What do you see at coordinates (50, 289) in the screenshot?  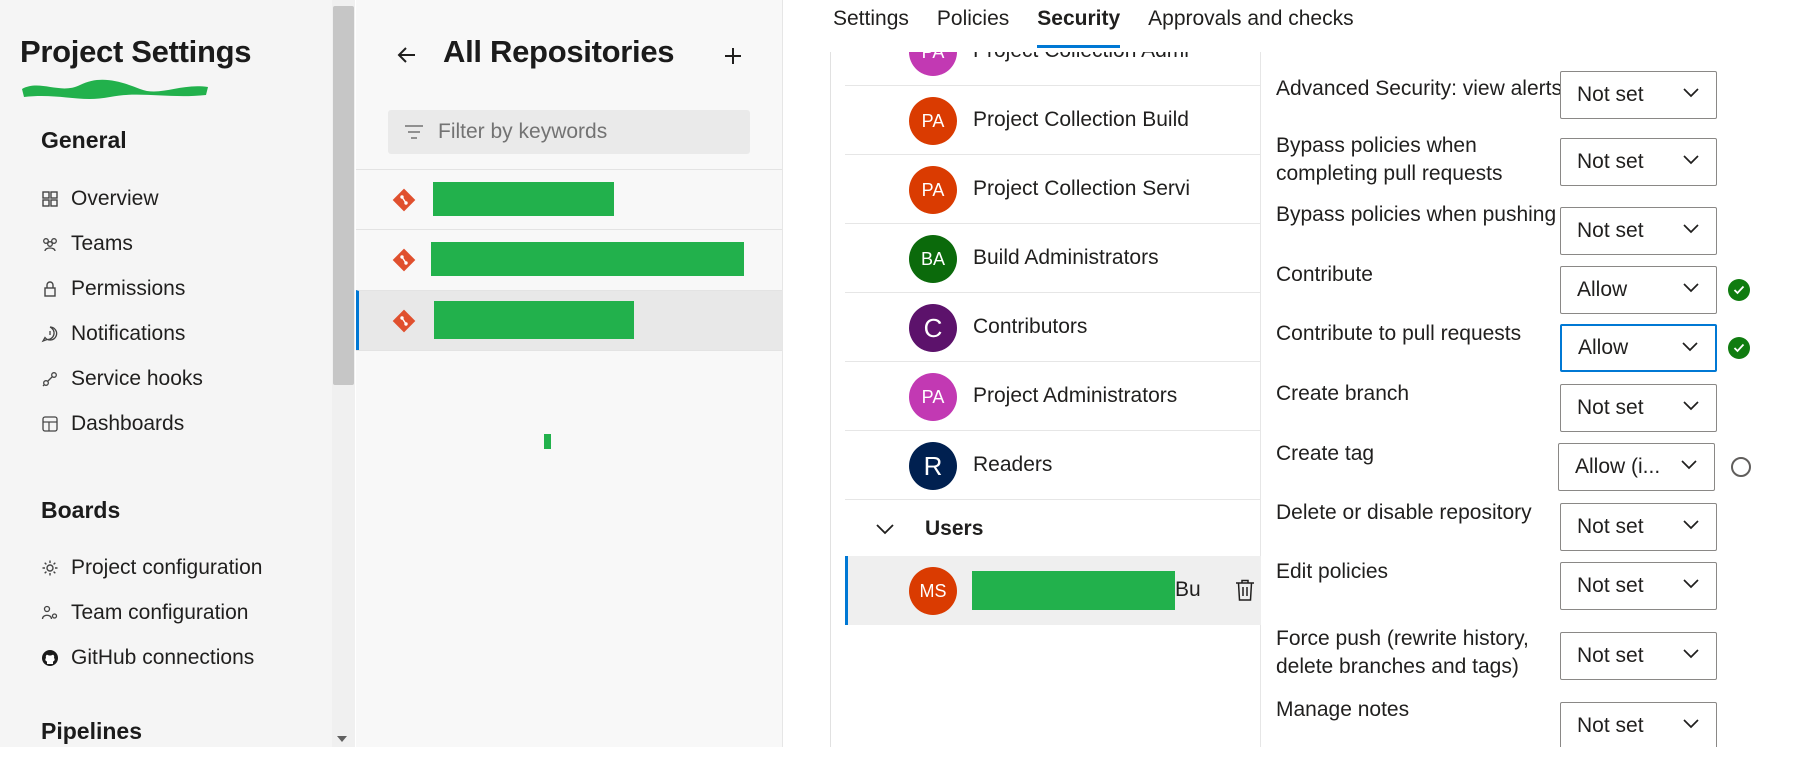 I see `lock-icon` at bounding box center [50, 289].